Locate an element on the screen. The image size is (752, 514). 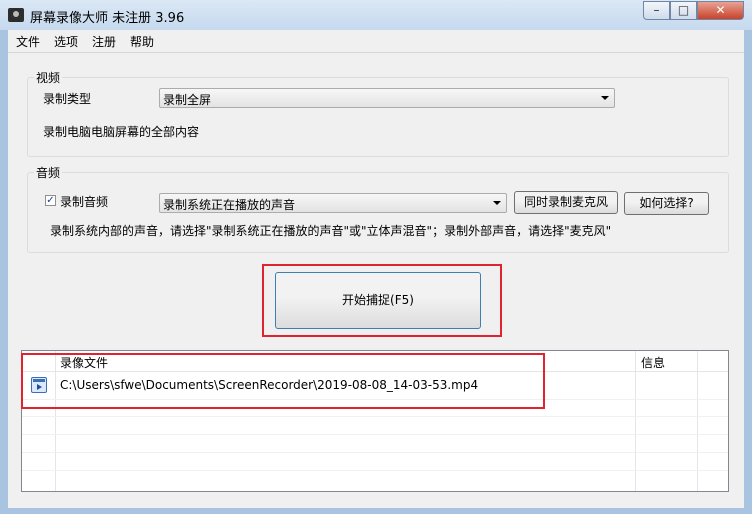
audio-source-value: 录制系统正在播放的声音 is located at coordinates (229, 205).